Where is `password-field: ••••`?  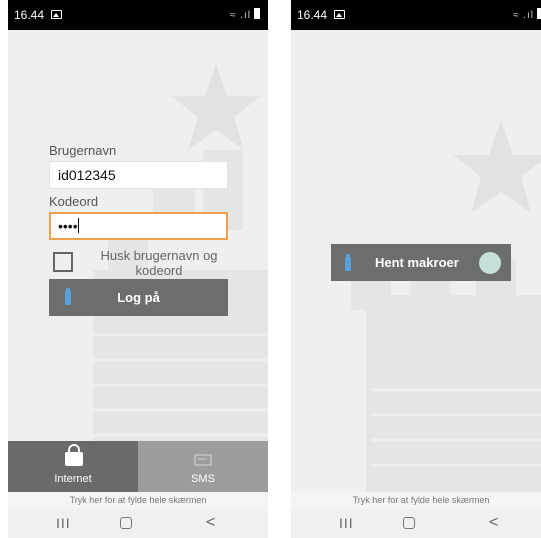
password-field: •••• is located at coordinates (138, 226).